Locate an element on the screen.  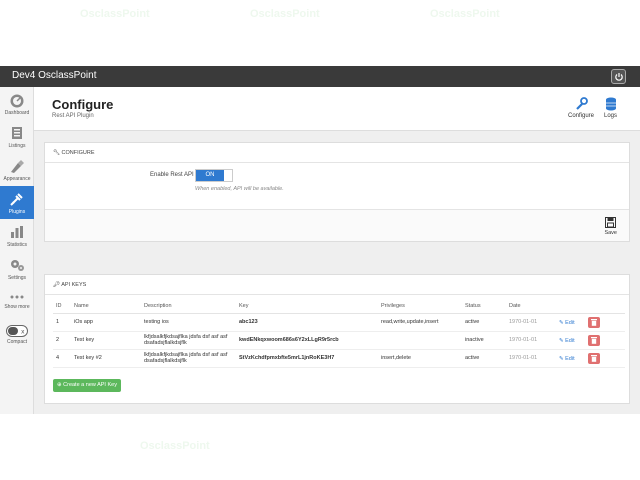
sidebar-item-label: Settings is located at coordinates (17, 278).